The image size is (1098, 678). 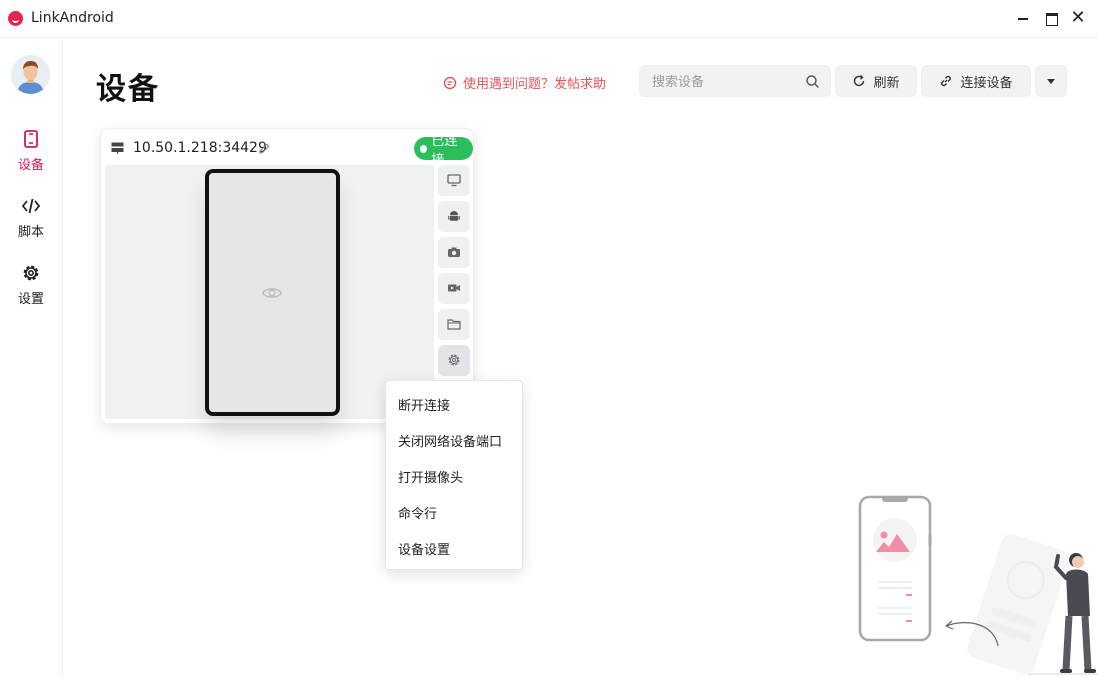 I want to click on search-icon, so click(x=812, y=81).